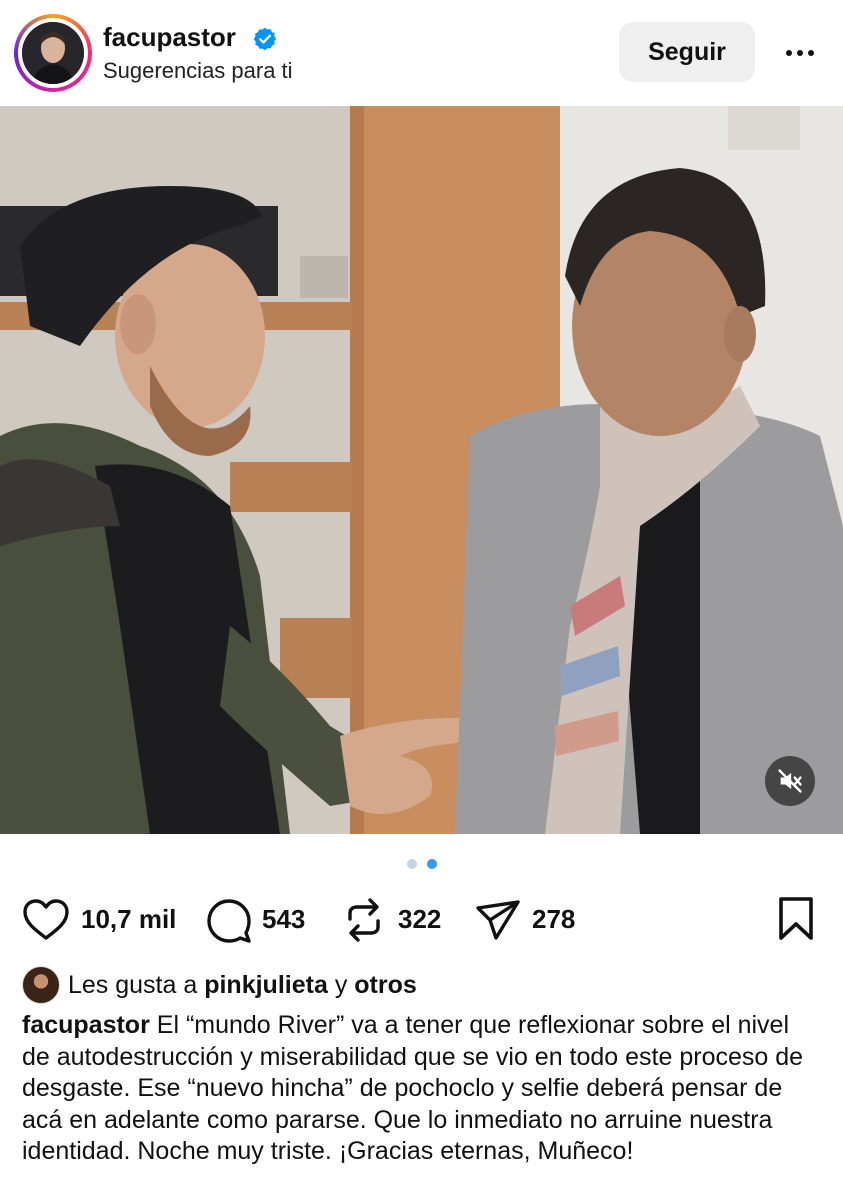  I want to click on liked-by-text: Les gusta a pinkjulieta y otros, so click(242, 985).